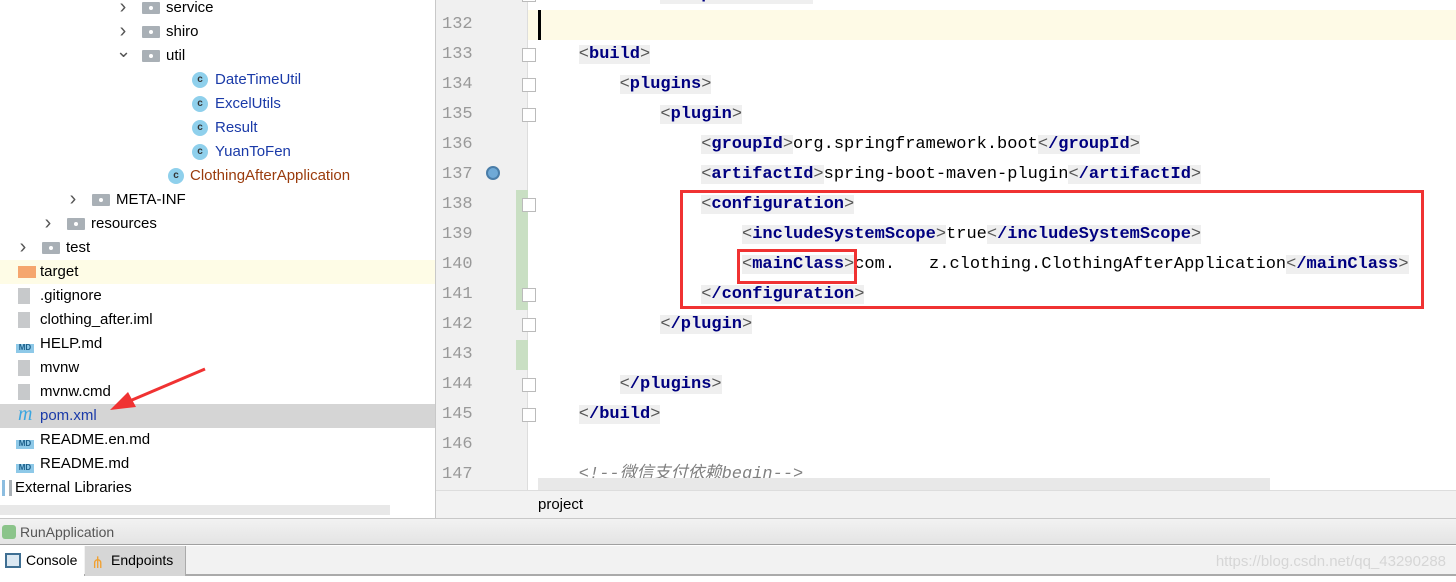 The width and height of the screenshot is (1456, 582). I want to click on code-line: </plugin>, so click(706, 325).